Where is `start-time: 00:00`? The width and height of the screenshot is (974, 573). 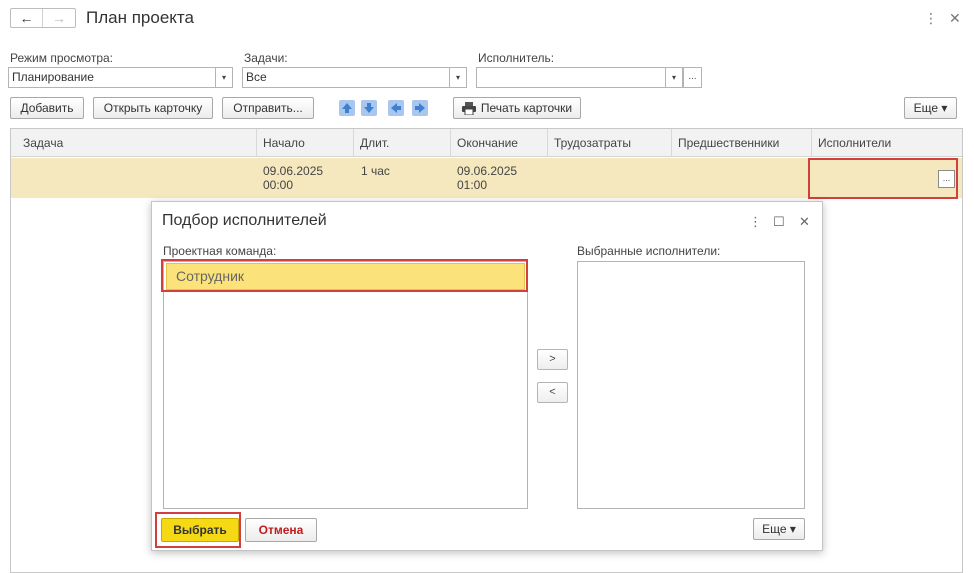 start-time: 00:00 is located at coordinates (278, 185).